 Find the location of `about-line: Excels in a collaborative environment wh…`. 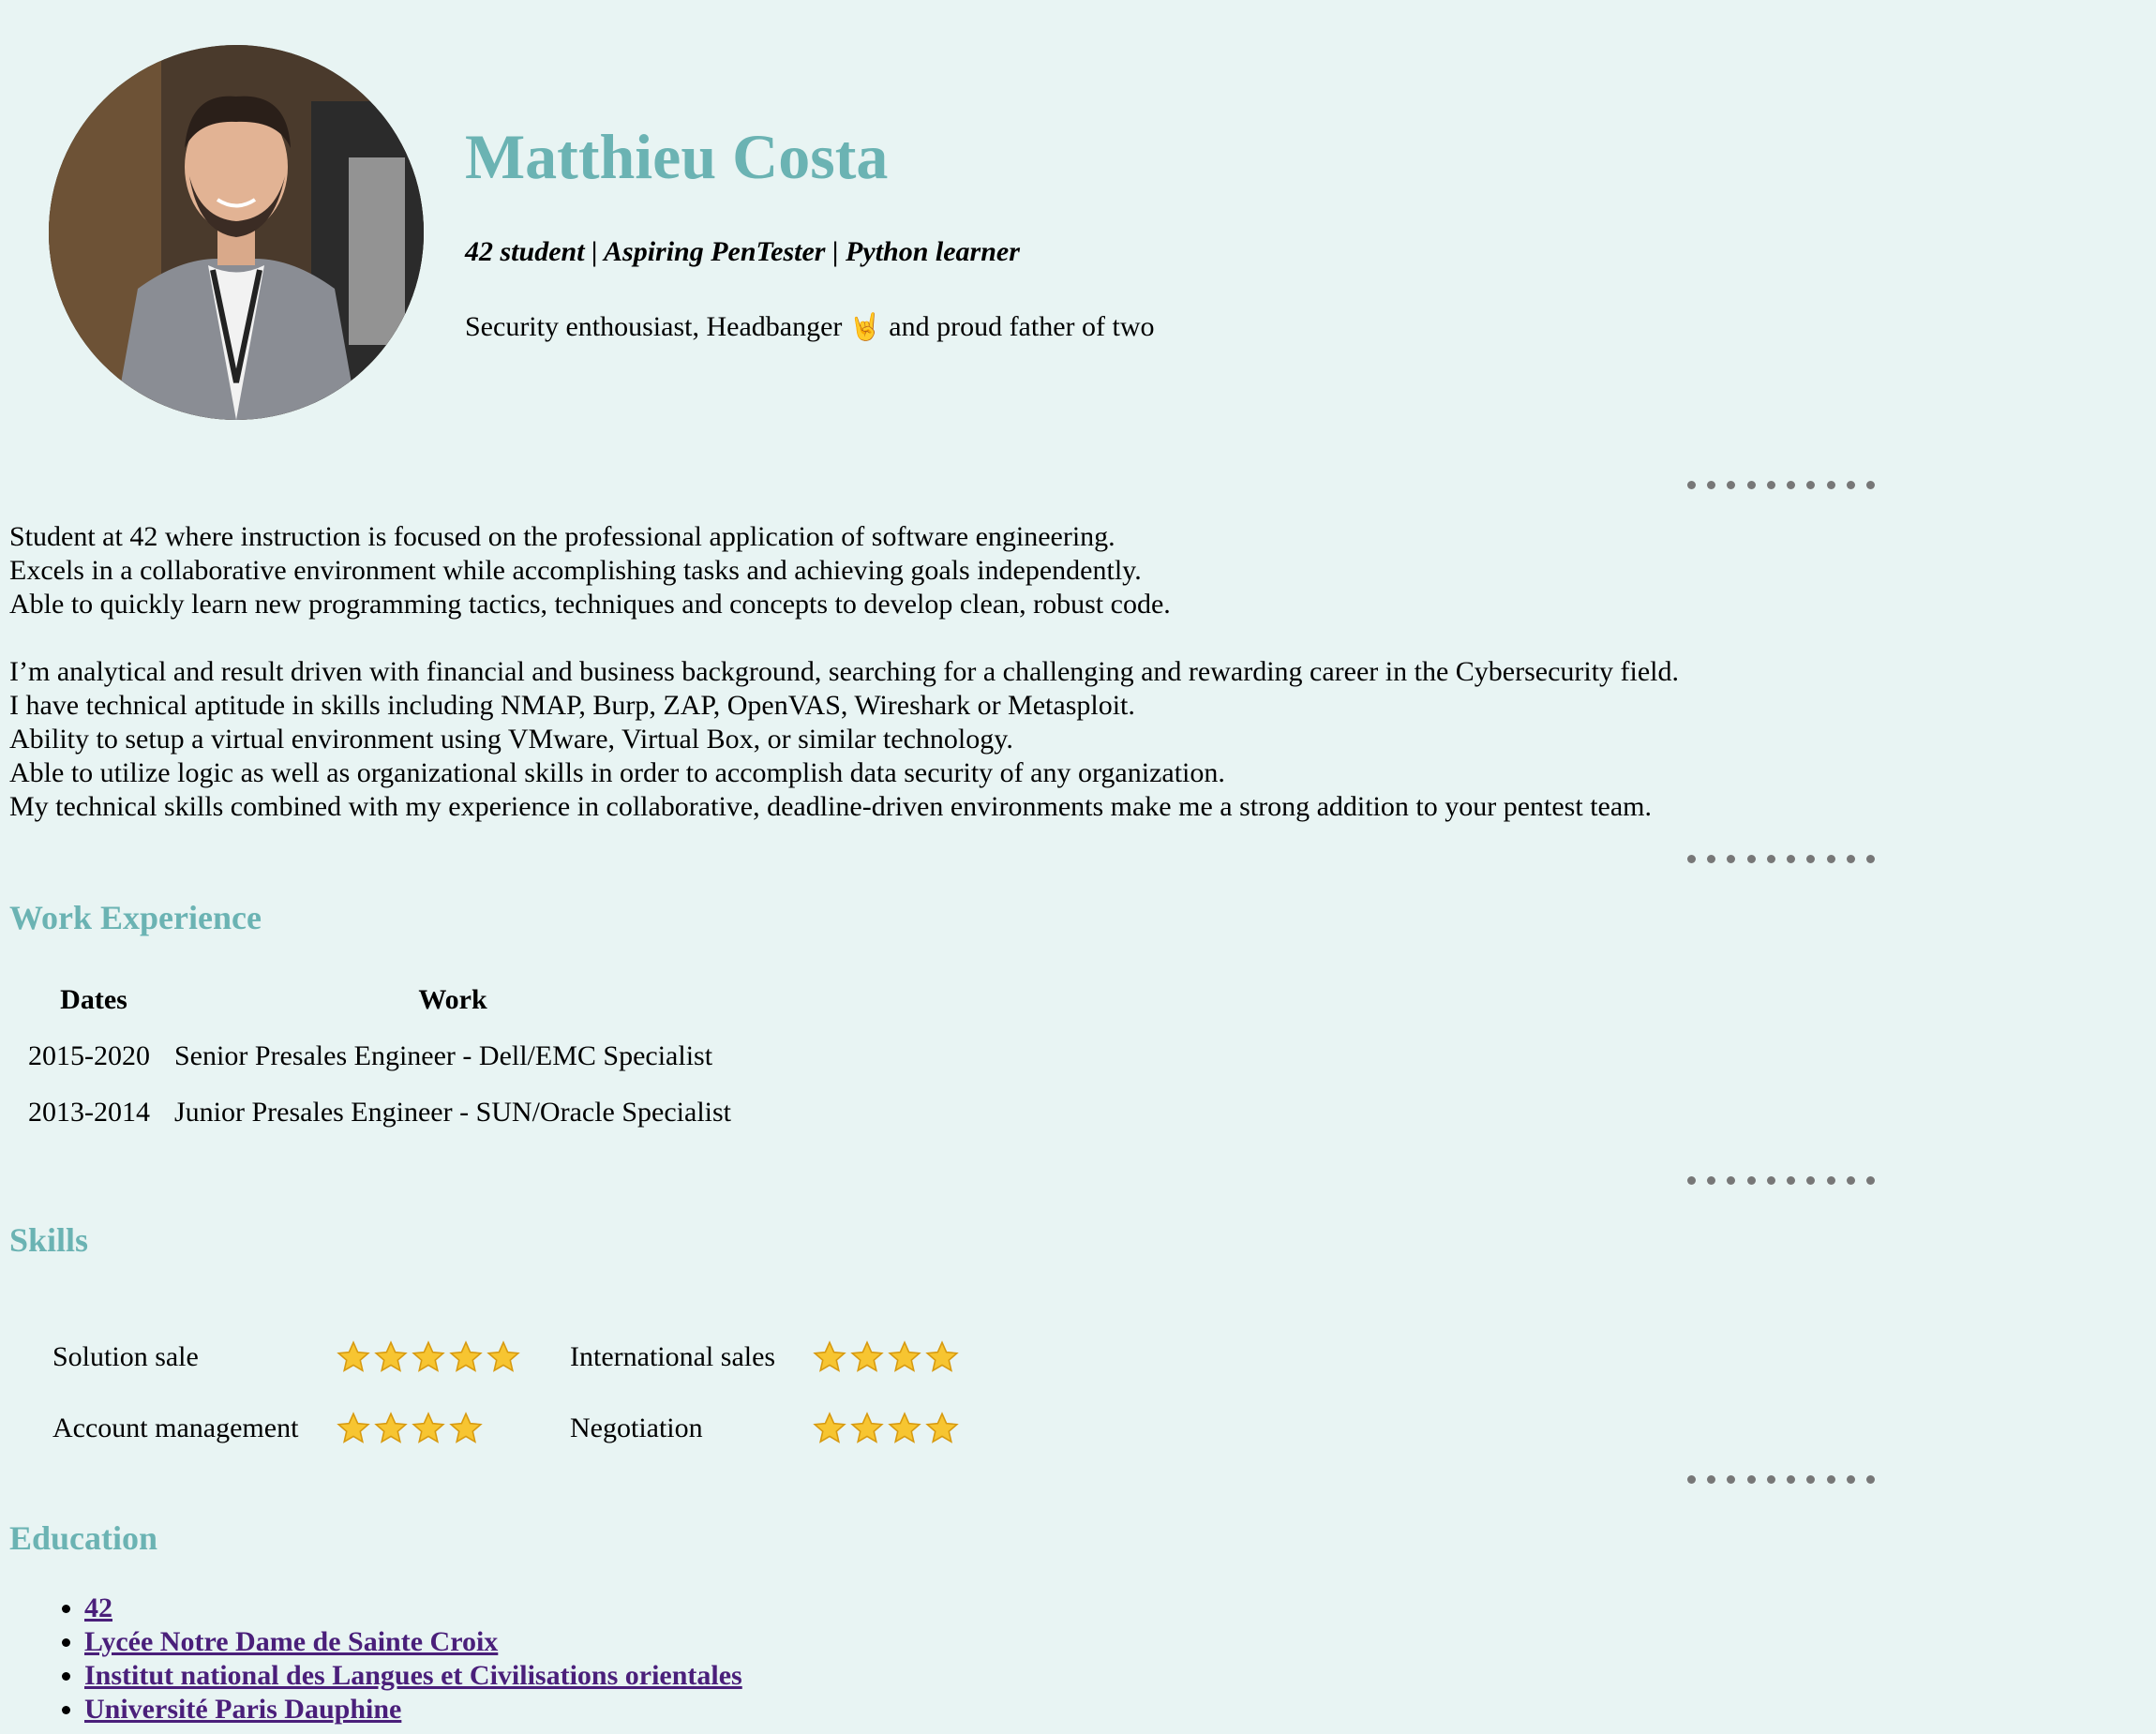

about-line: Excels in a collaborative environment wh… is located at coordinates (576, 570).